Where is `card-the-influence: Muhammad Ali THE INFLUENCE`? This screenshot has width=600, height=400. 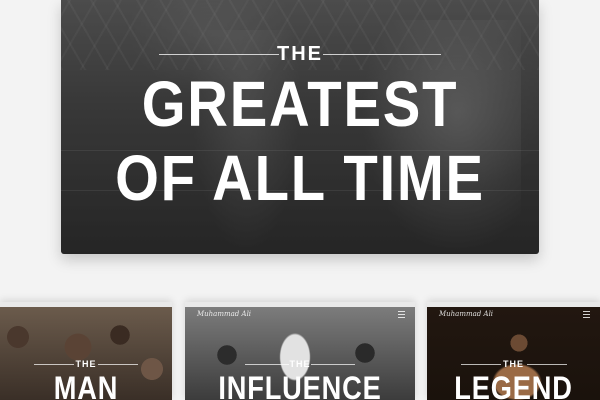 card-the-influence: Muhammad Ali THE INFLUENCE is located at coordinates (300, 351).